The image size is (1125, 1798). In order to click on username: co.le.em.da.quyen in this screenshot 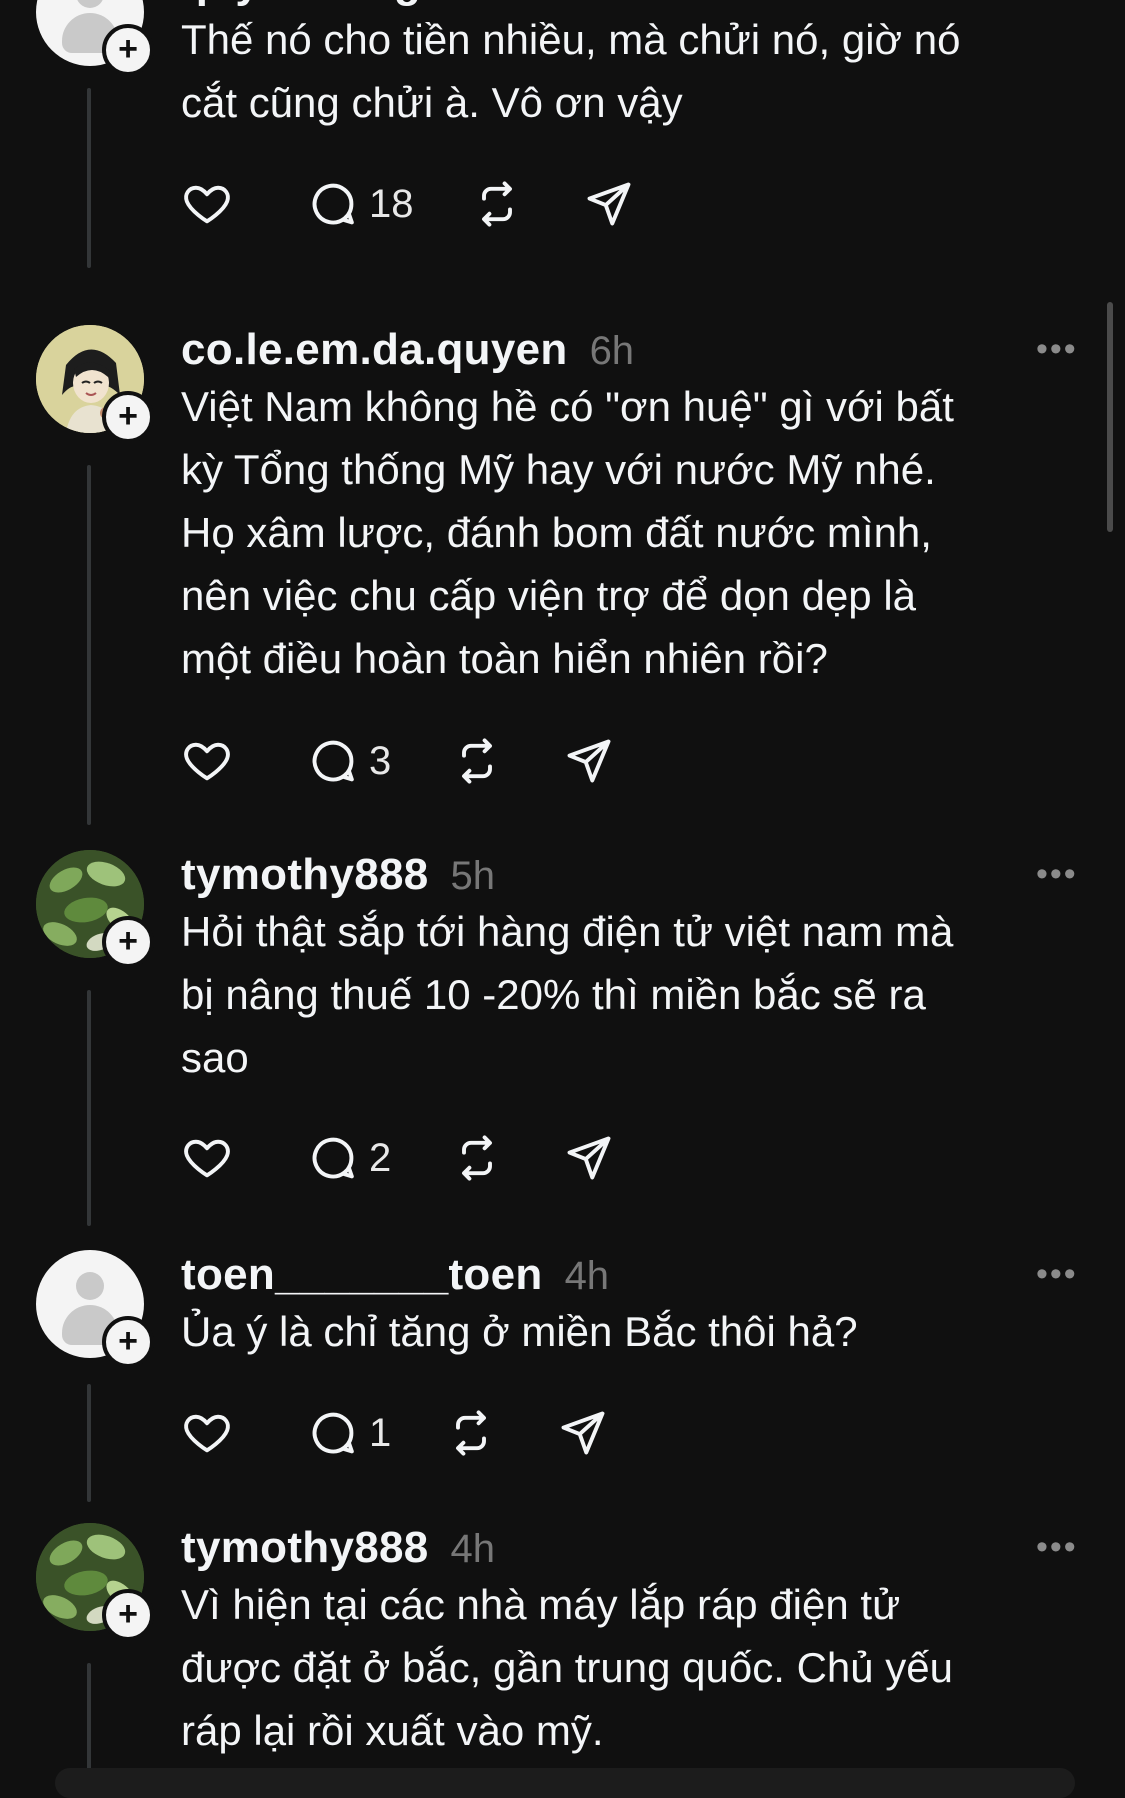, I will do `click(374, 350)`.